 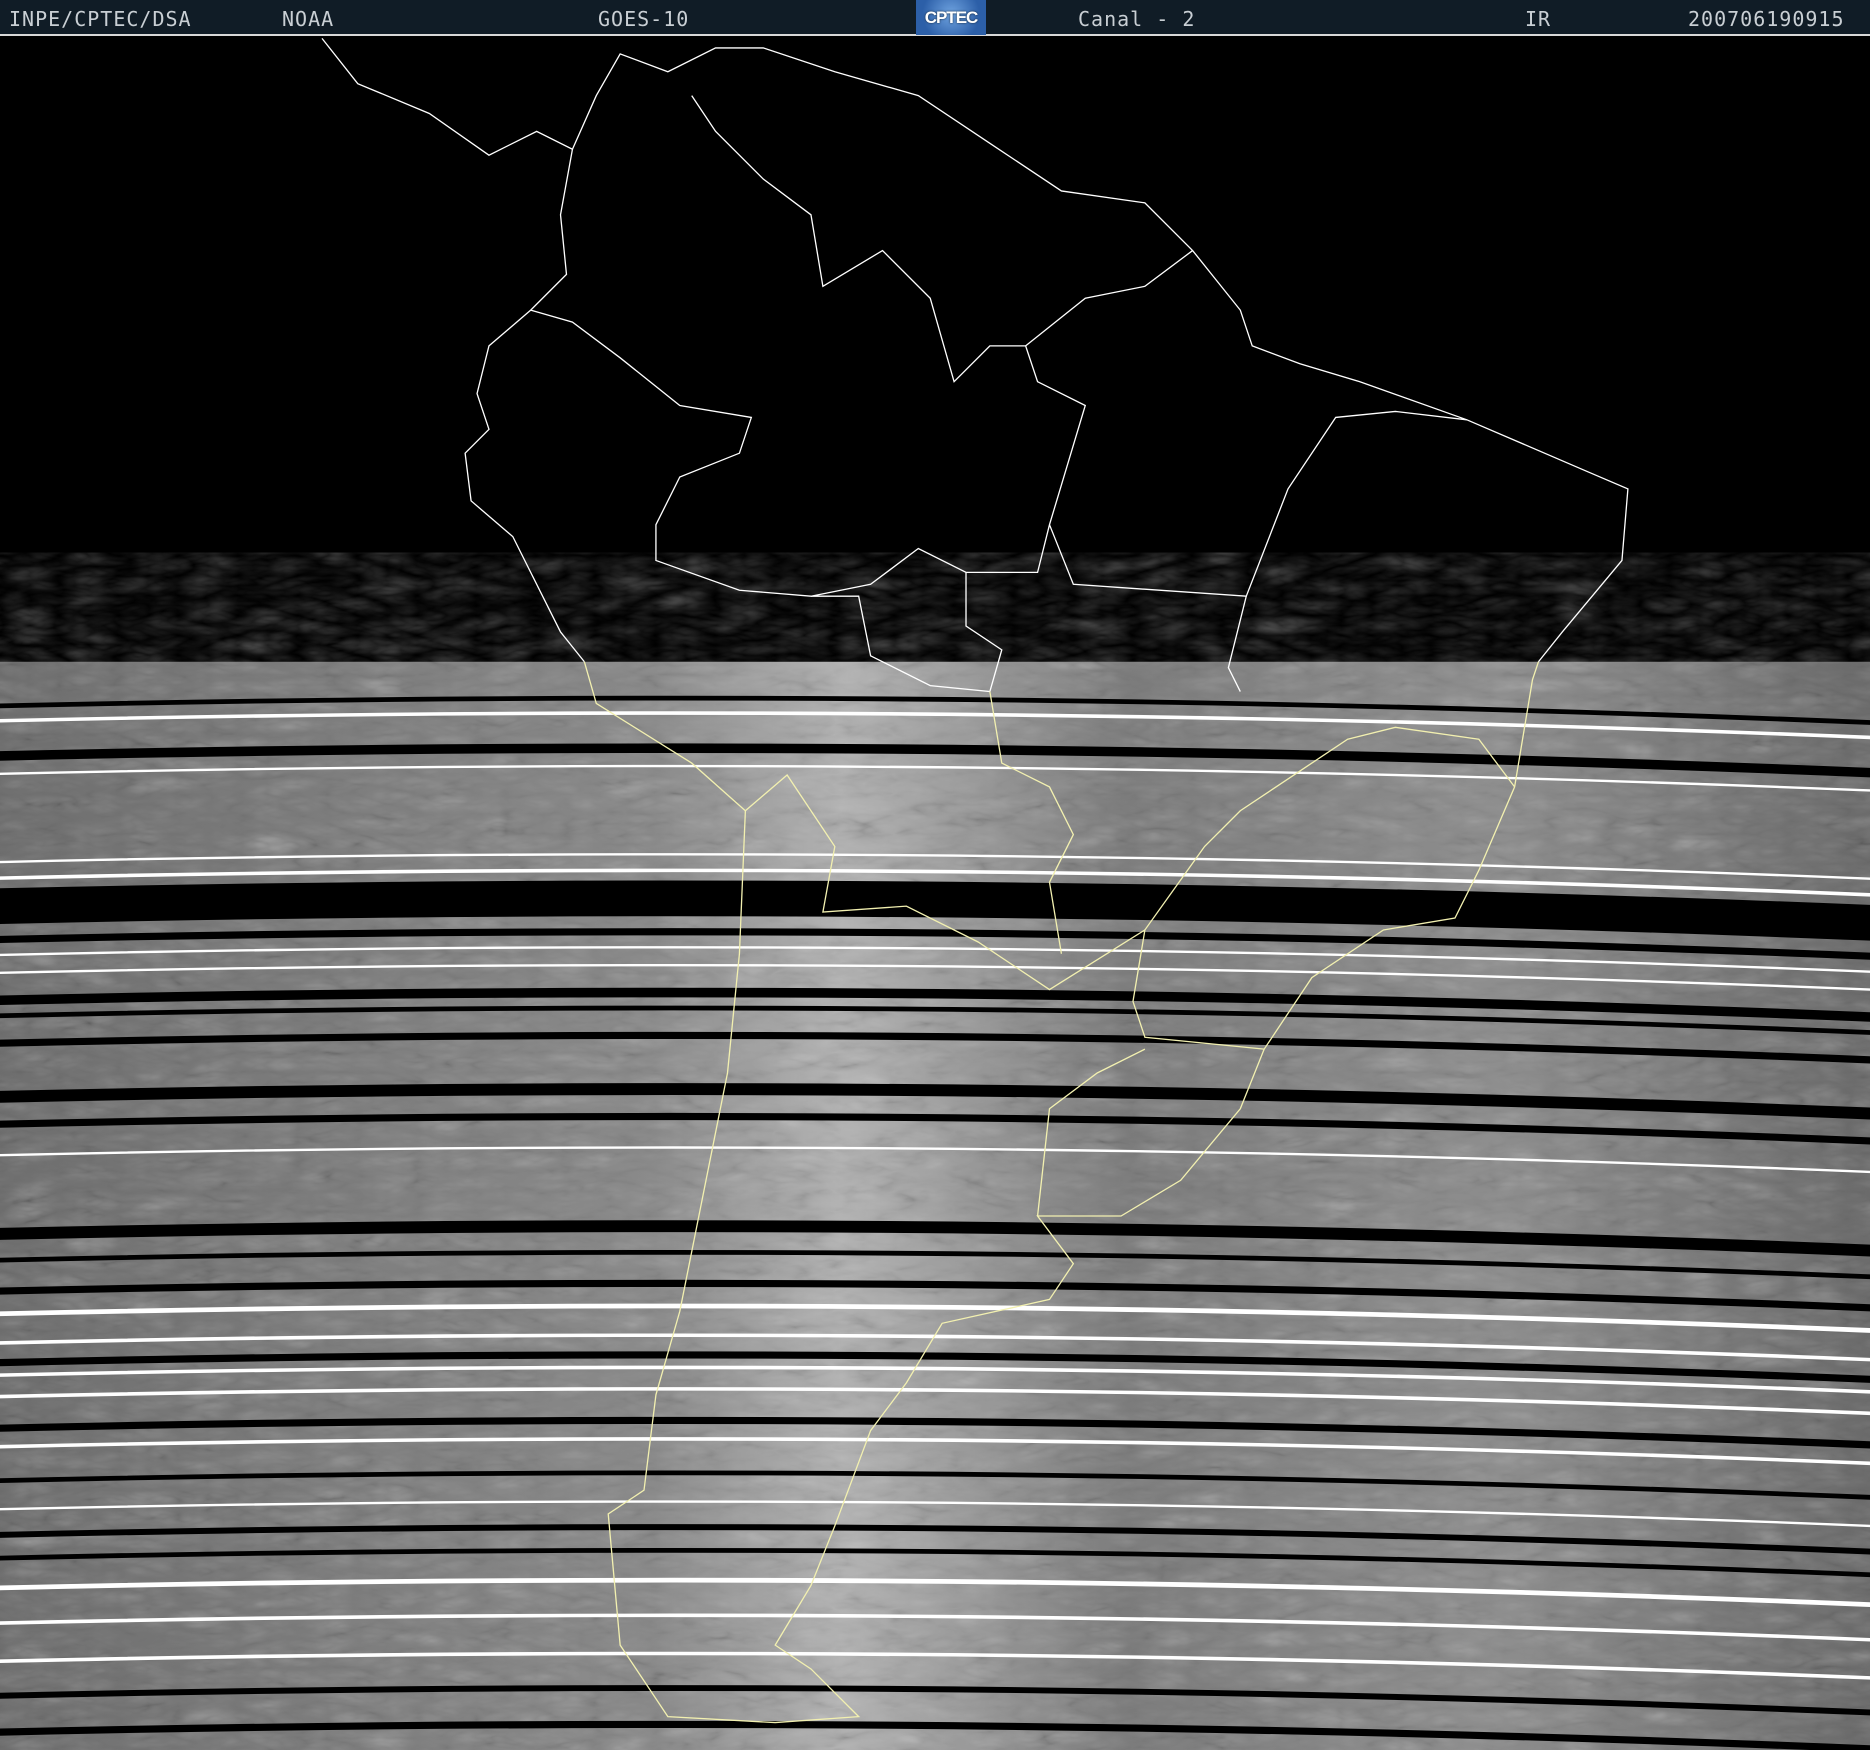 What do you see at coordinates (1538, 19) in the screenshot?
I see `band-label: IR` at bounding box center [1538, 19].